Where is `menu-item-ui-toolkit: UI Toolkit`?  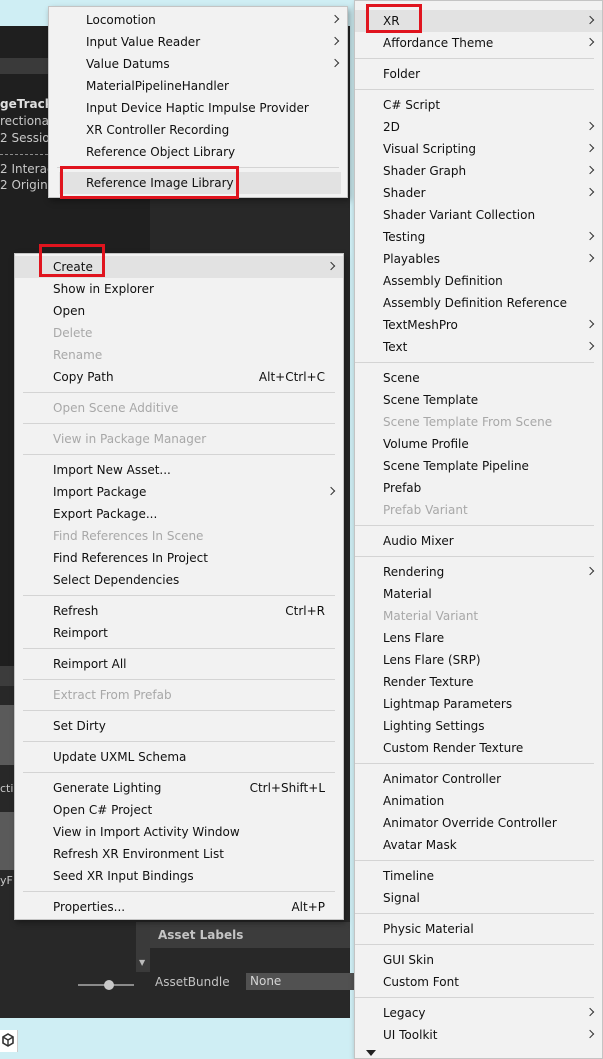
menu-item-ui-toolkit: UI Toolkit is located at coordinates (478, 1035).